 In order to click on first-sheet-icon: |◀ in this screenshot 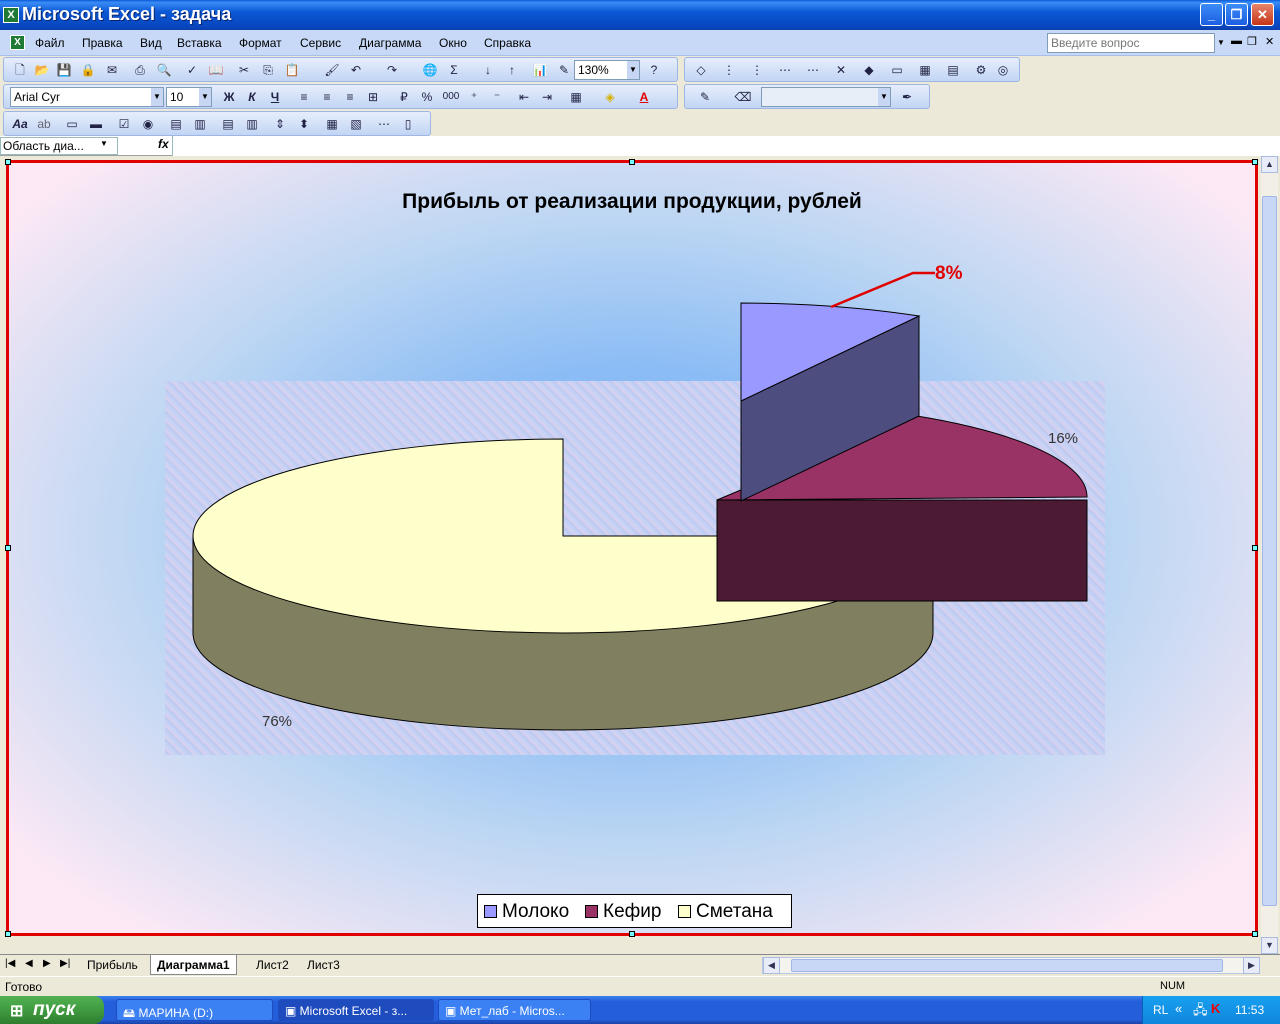, I will do `click(10, 963)`.